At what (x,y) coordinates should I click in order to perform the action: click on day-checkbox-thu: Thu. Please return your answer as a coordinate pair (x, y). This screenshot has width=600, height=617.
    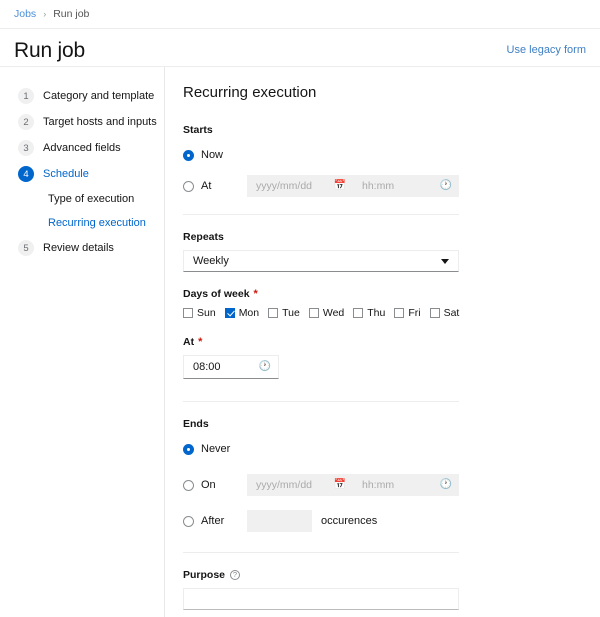
    Looking at the image, I should click on (369, 313).